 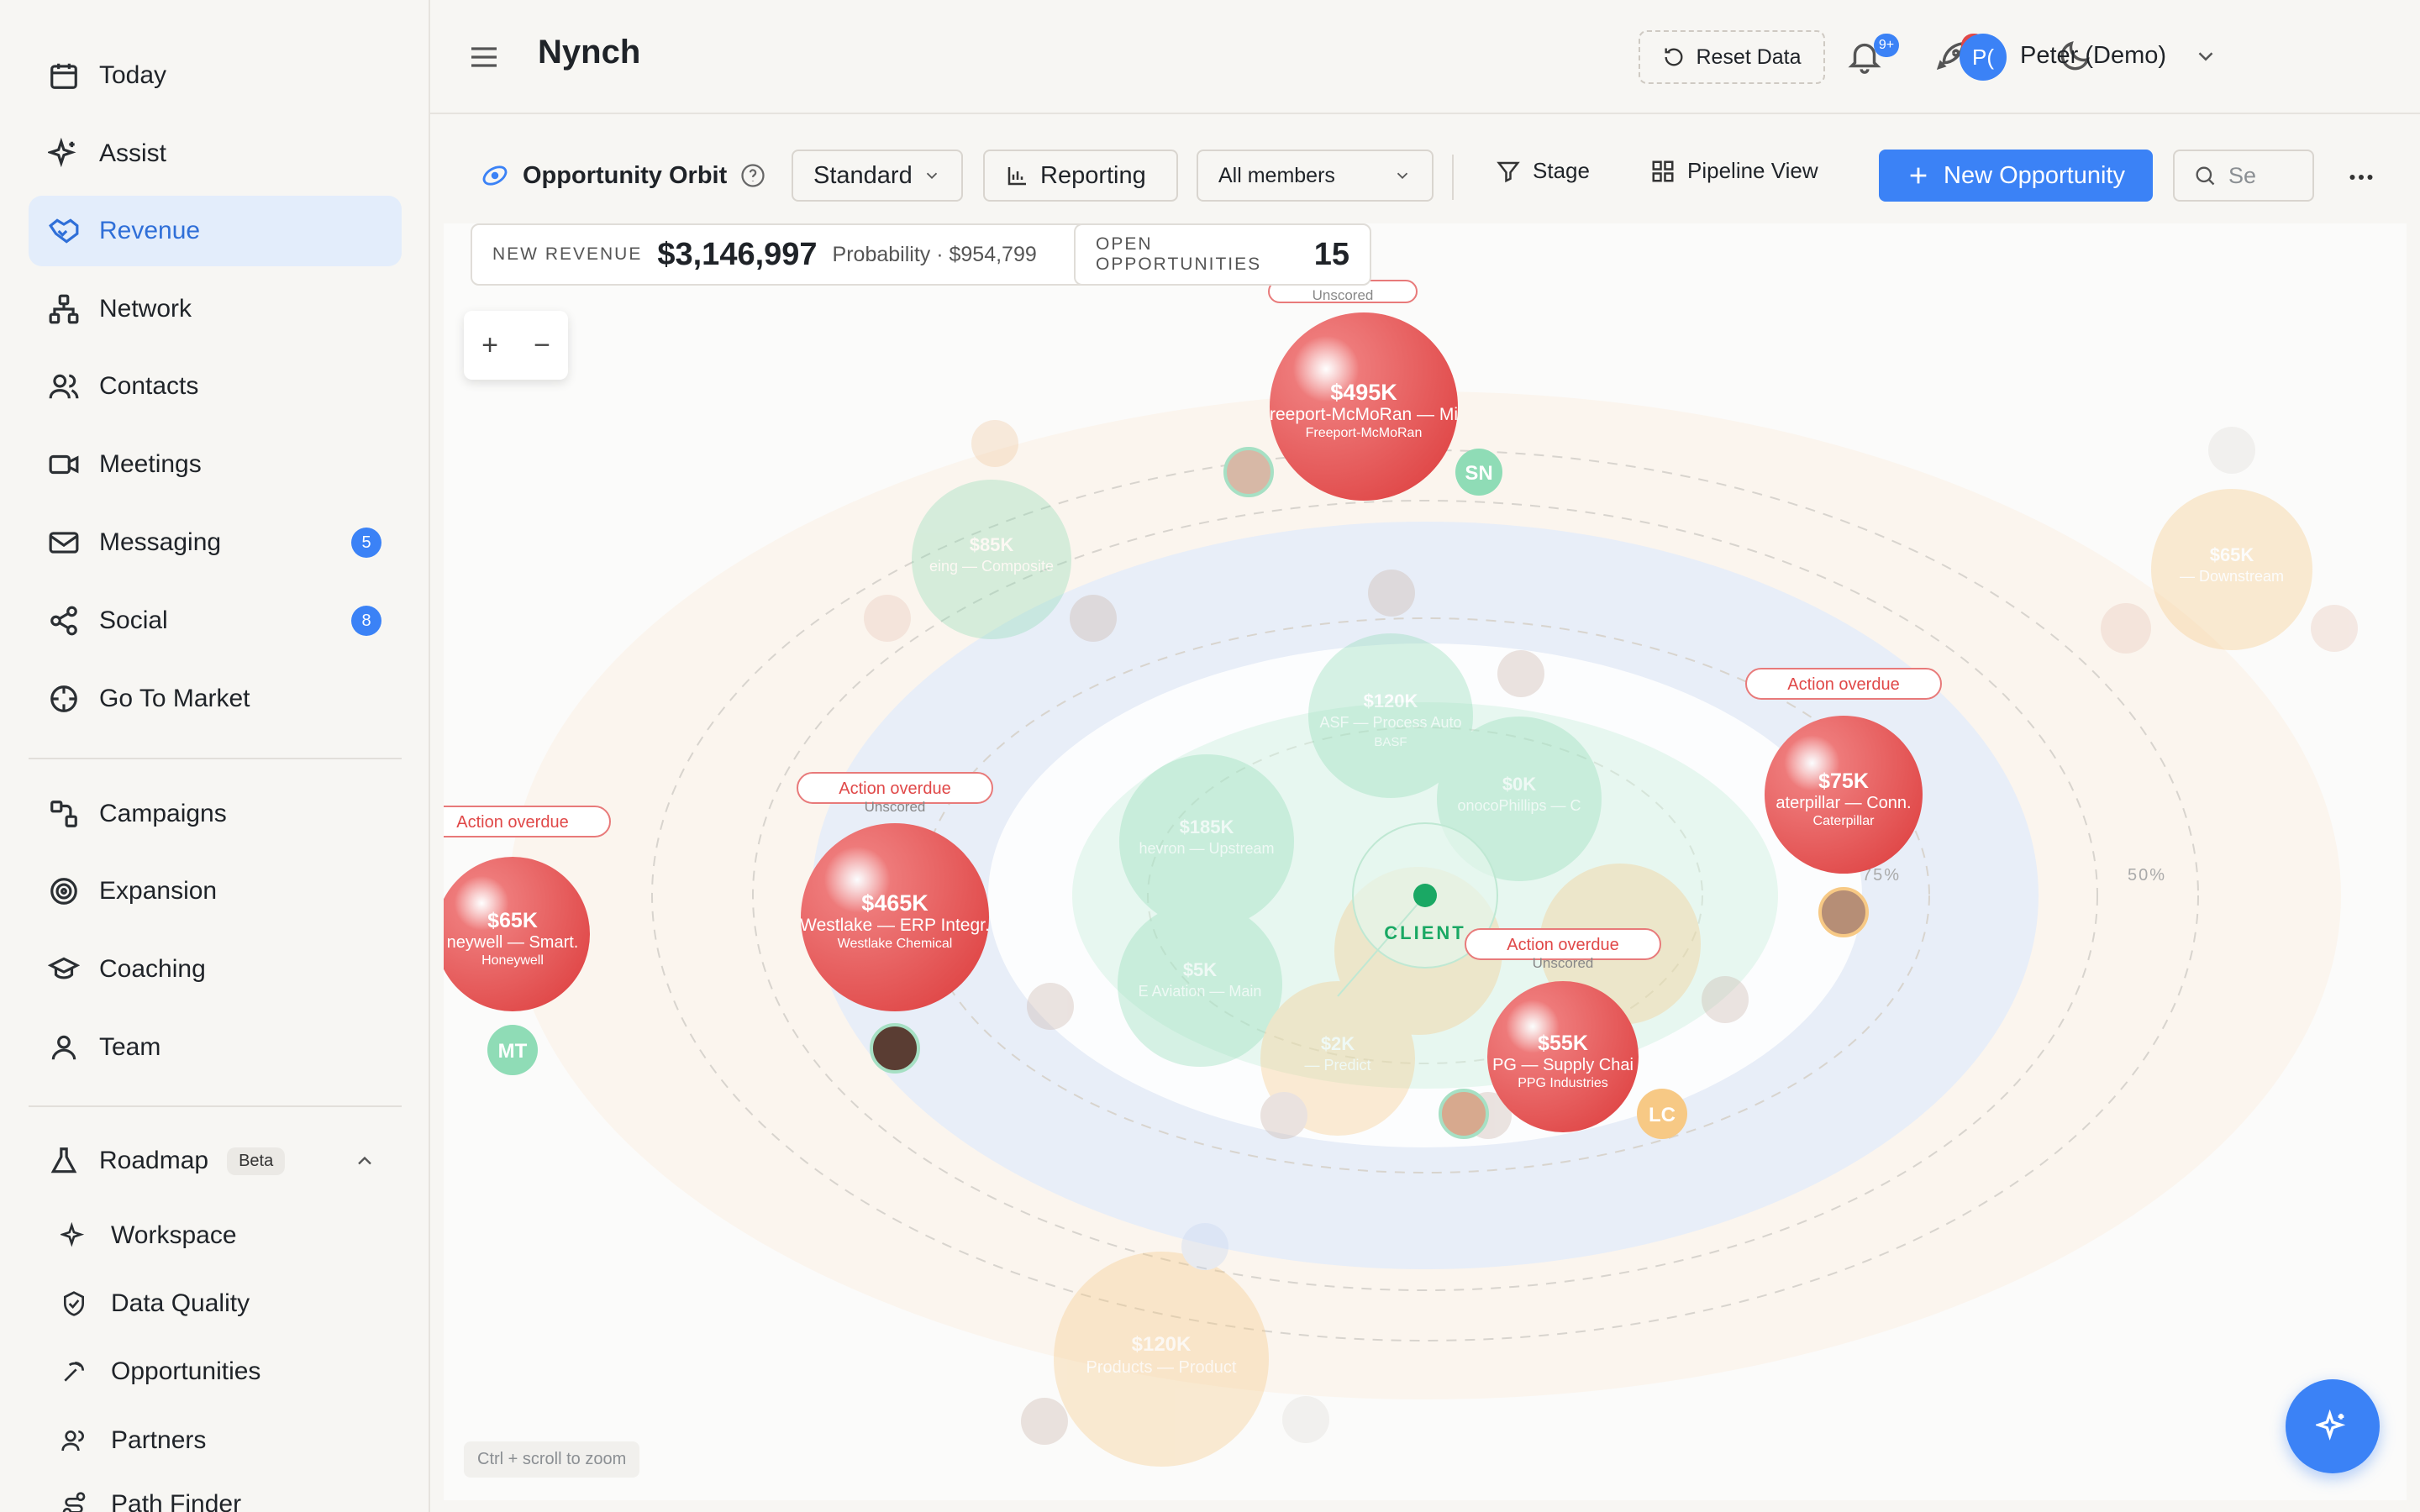 I want to click on graduation-cap-icon, so click(x=64, y=969).